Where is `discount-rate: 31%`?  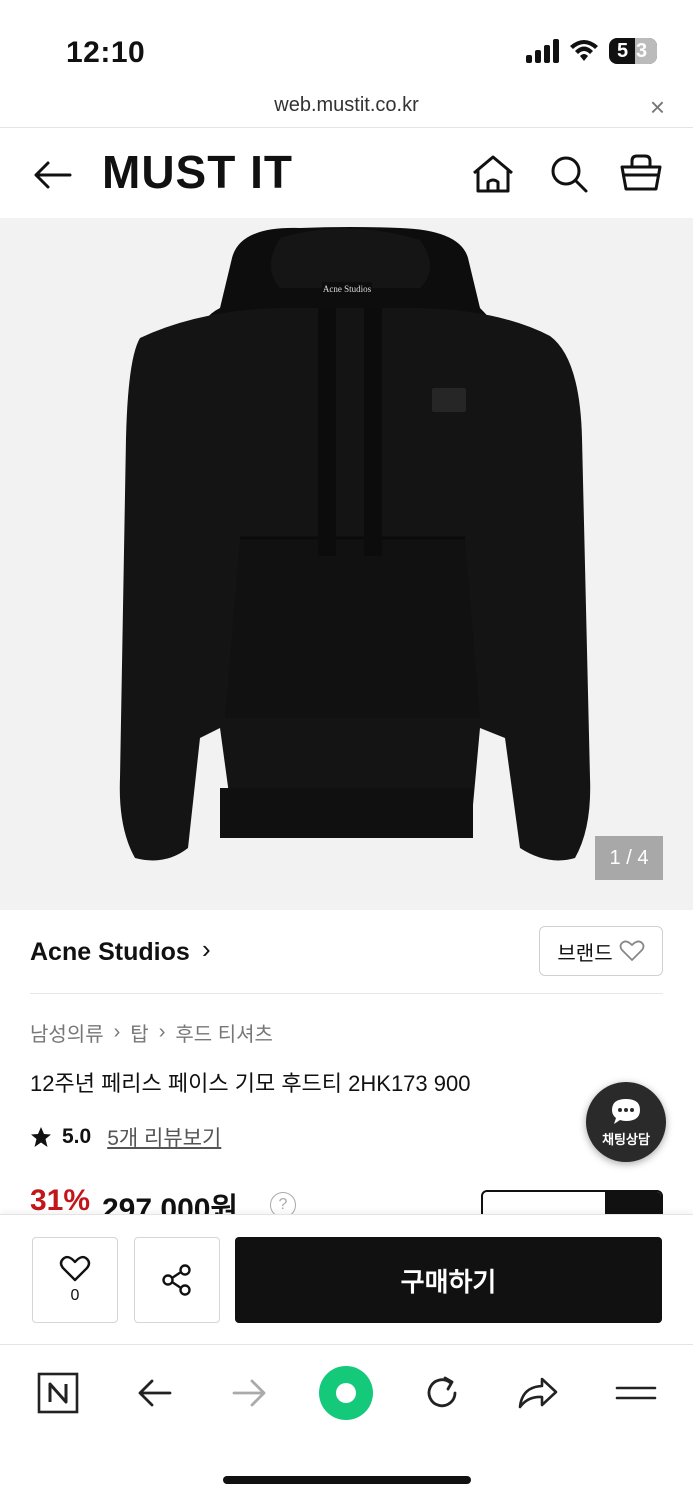 discount-rate: 31% is located at coordinates (60, 1199).